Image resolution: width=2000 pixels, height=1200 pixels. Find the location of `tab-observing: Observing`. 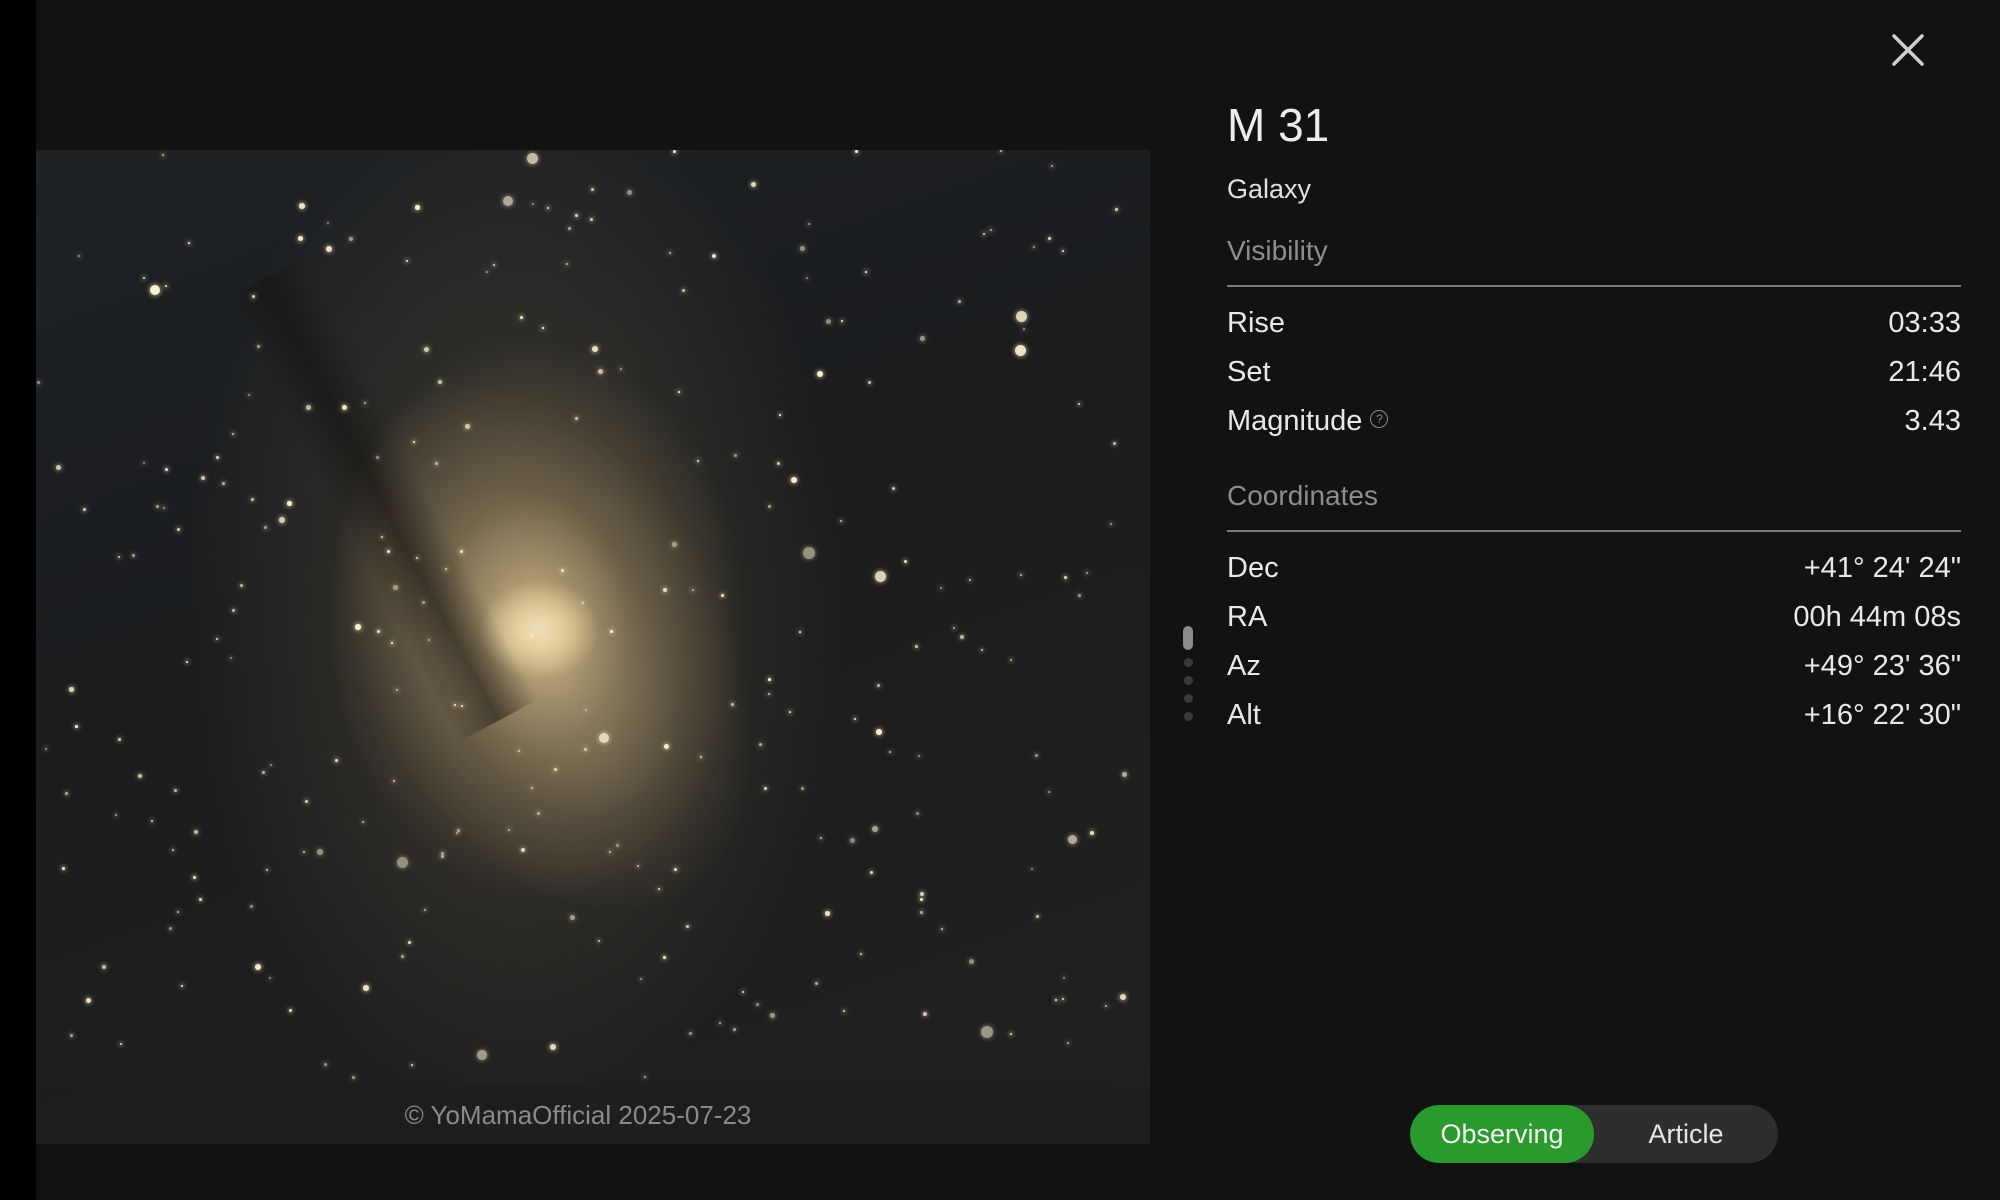

tab-observing: Observing is located at coordinates (1502, 1134).